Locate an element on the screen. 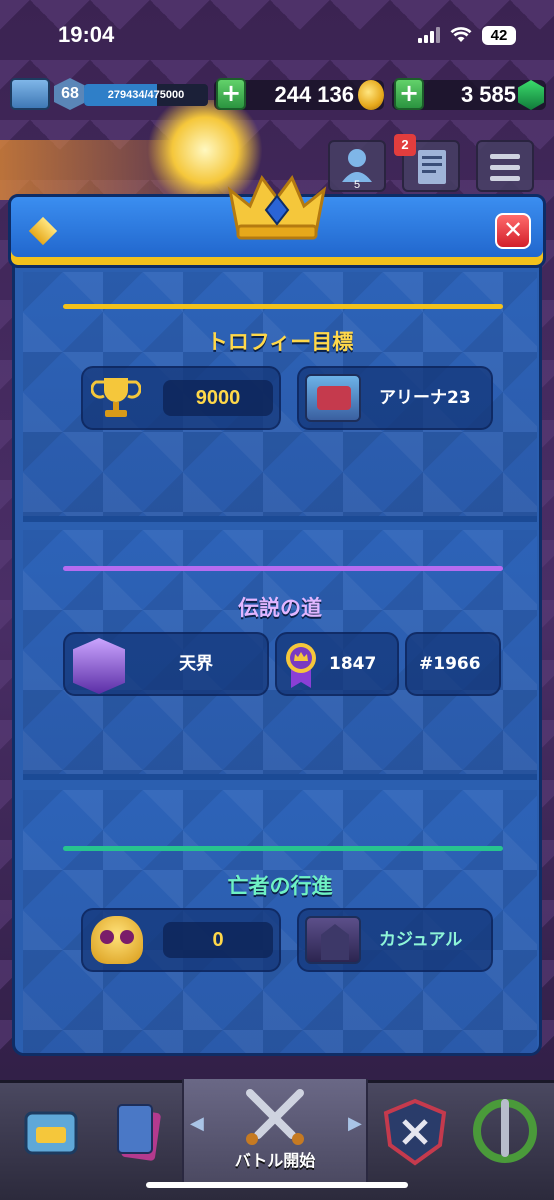 This screenshot has width=554, height=1200. score-value: 0 is located at coordinates (218, 940).